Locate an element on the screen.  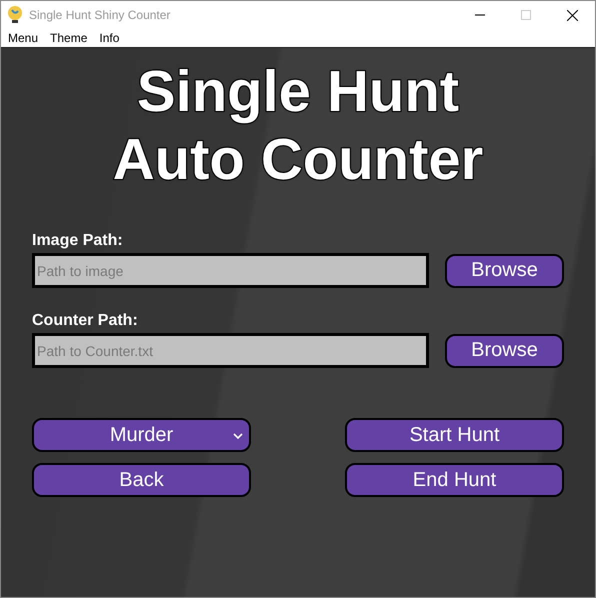
action-button: End Hunt is located at coordinates (454, 480).